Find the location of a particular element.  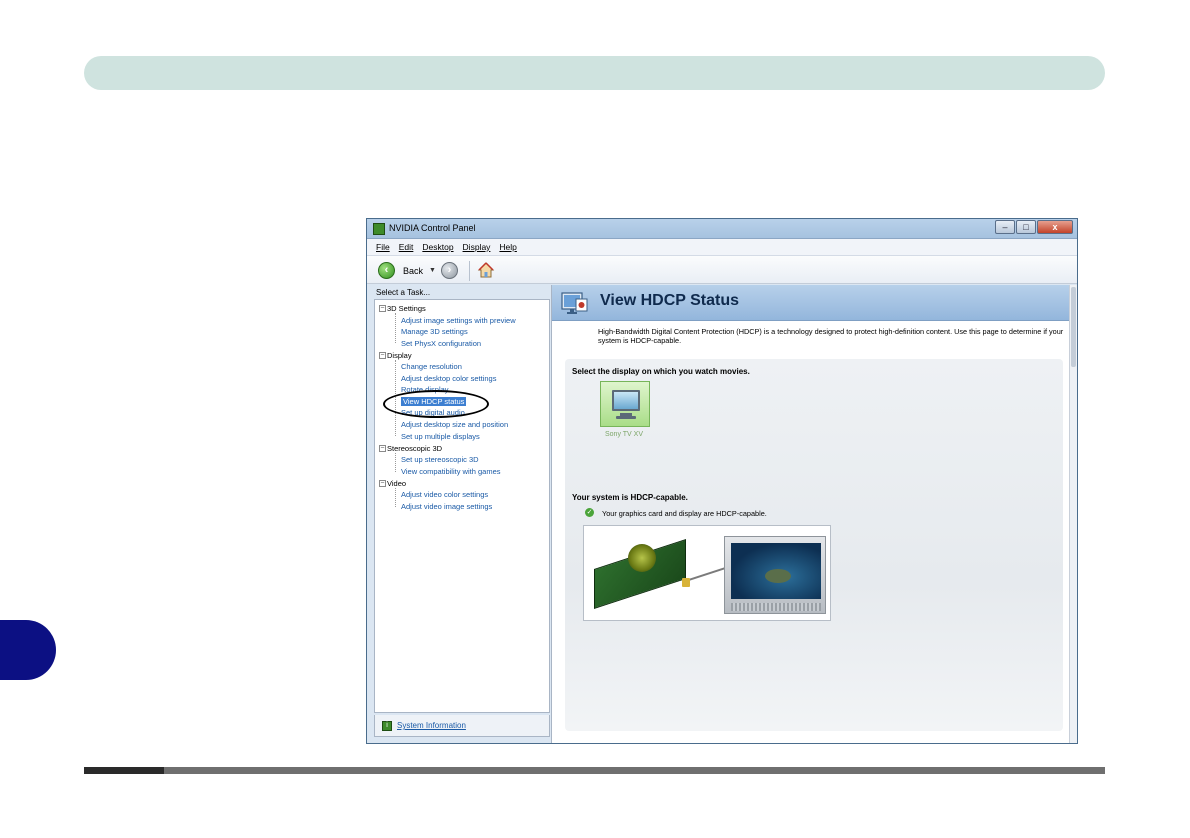

window-controls: – □ x is located at coordinates (1034, 227).